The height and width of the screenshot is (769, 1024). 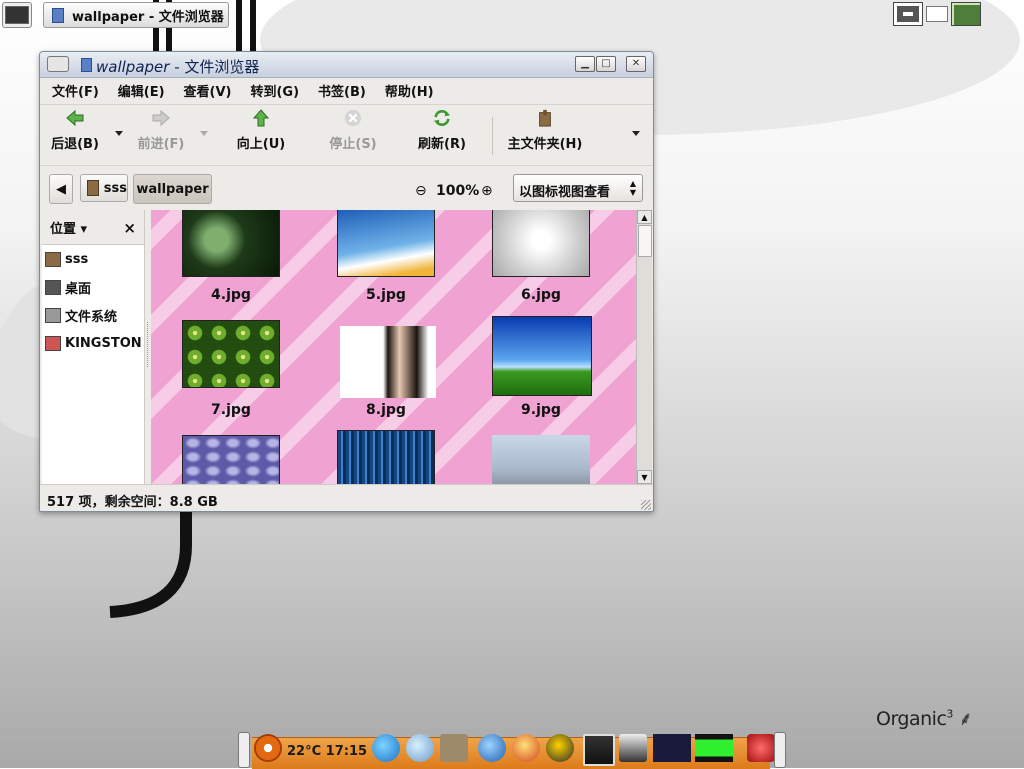 What do you see at coordinates (93, 343) in the screenshot?
I see `place-item: KINGSTON` at bounding box center [93, 343].